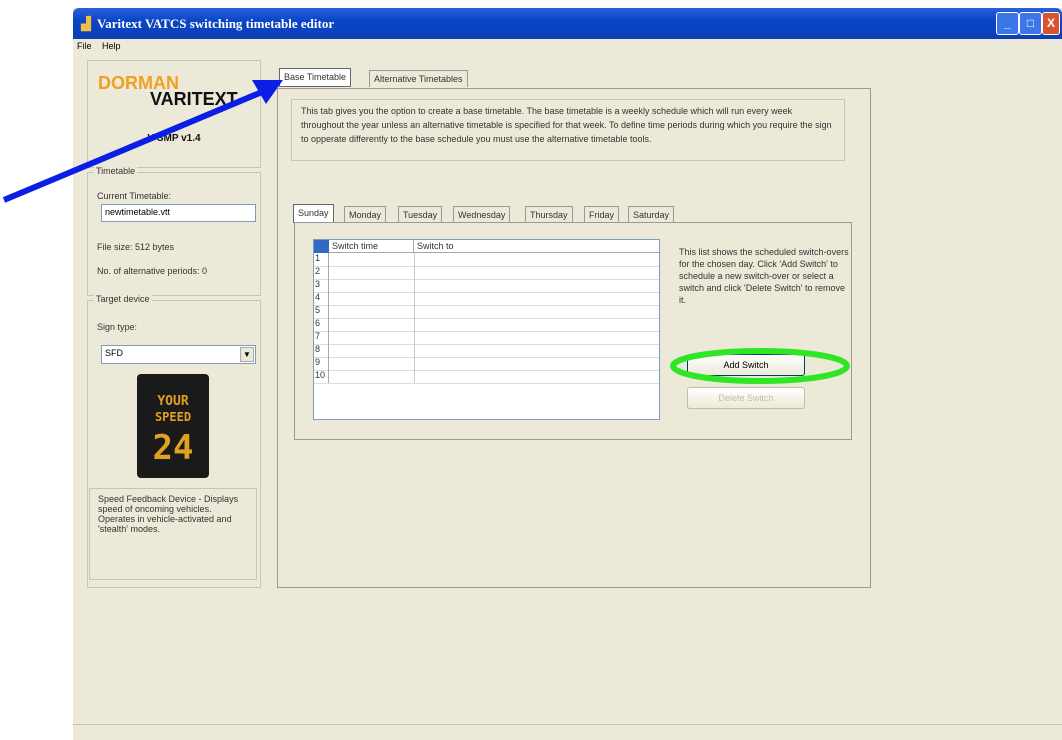  I want to click on app-icon: ▟, so click(86, 23).